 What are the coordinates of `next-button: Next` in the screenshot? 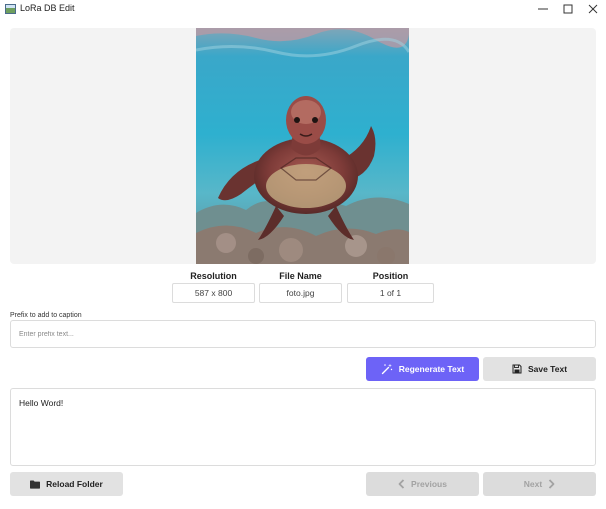 It's located at (539, 484).